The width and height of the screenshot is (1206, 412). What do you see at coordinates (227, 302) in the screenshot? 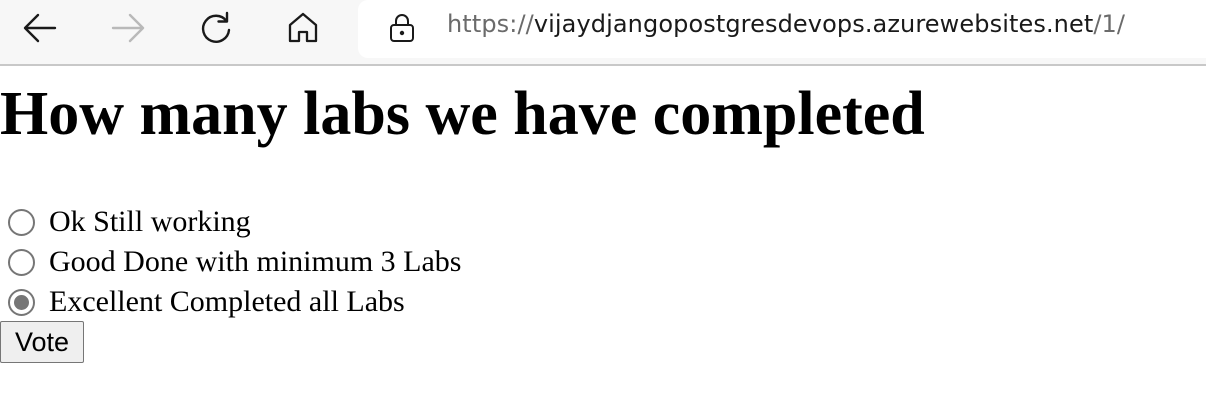
I see `choice-label: Excellent Completed all Labs` at bounding box center [227, 302].